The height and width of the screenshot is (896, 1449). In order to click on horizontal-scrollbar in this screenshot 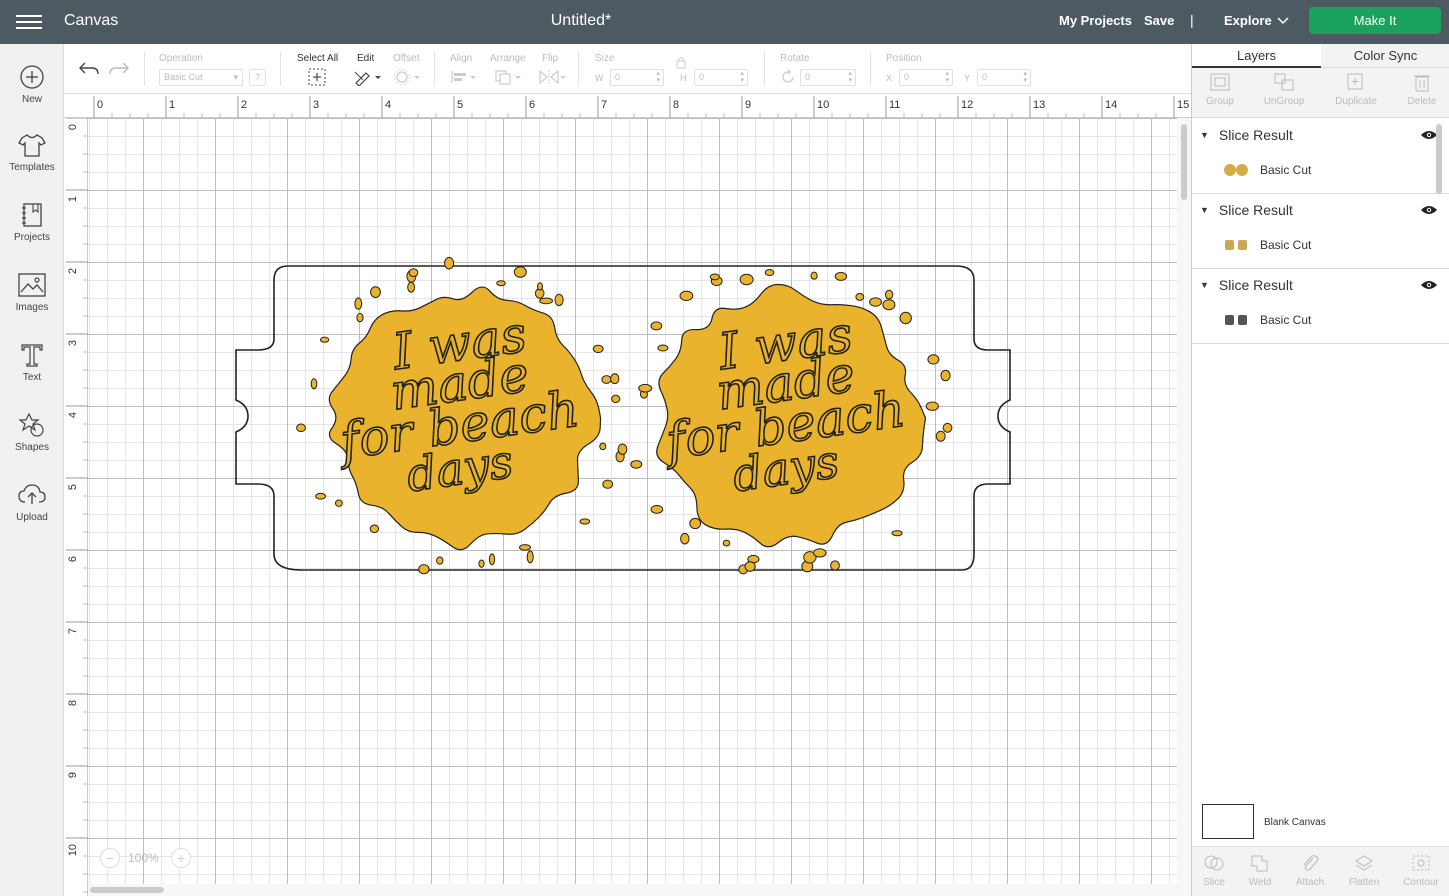, I will do `click(632, 890)`.